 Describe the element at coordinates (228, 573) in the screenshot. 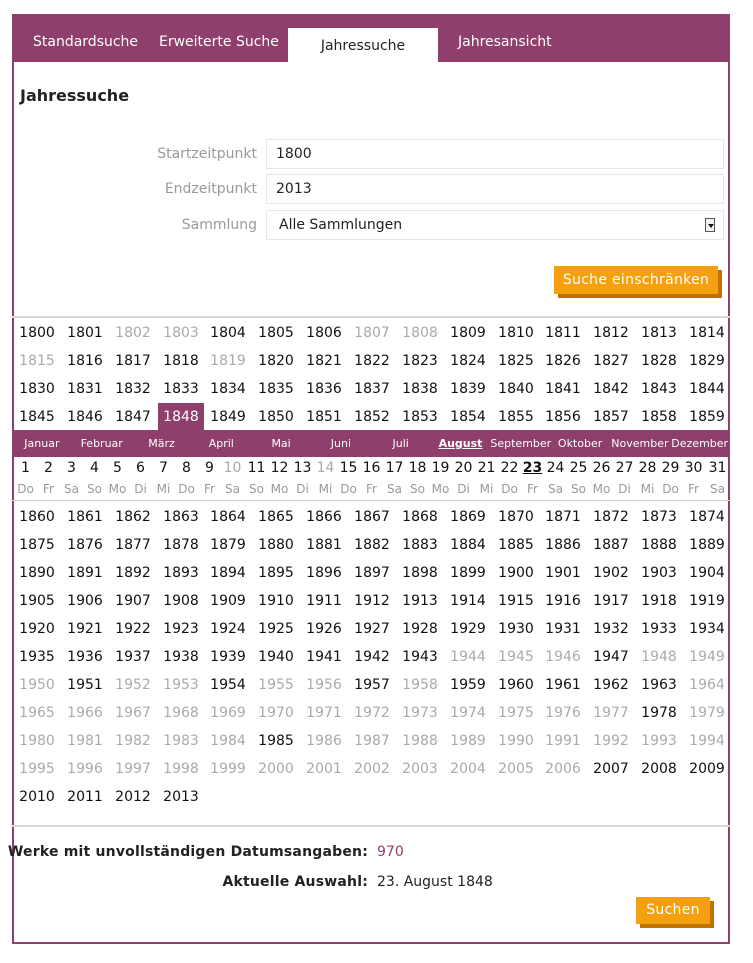

I see `year-1894: 1894` at that location.